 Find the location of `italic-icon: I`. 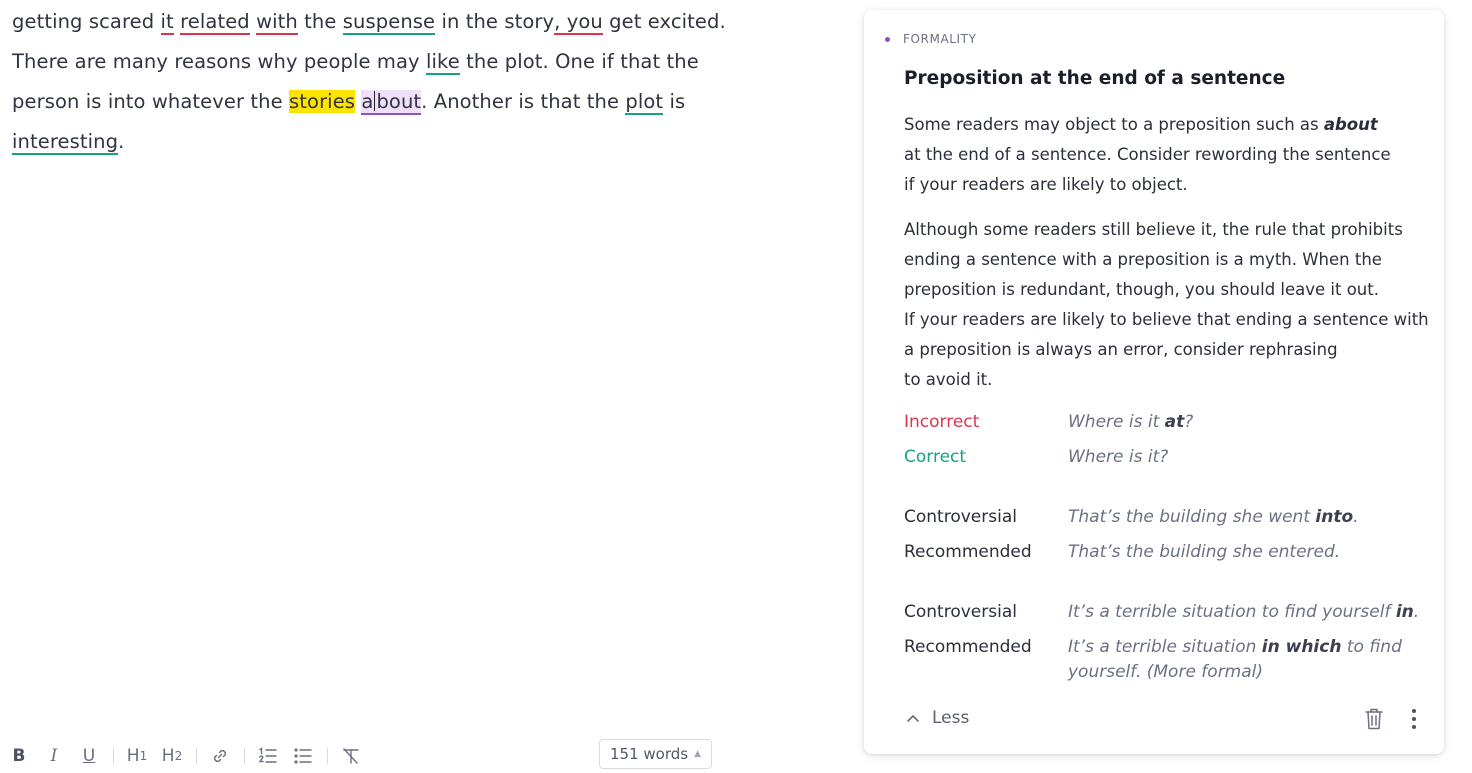

italic-icon: I is located at coordinates (54, 756).